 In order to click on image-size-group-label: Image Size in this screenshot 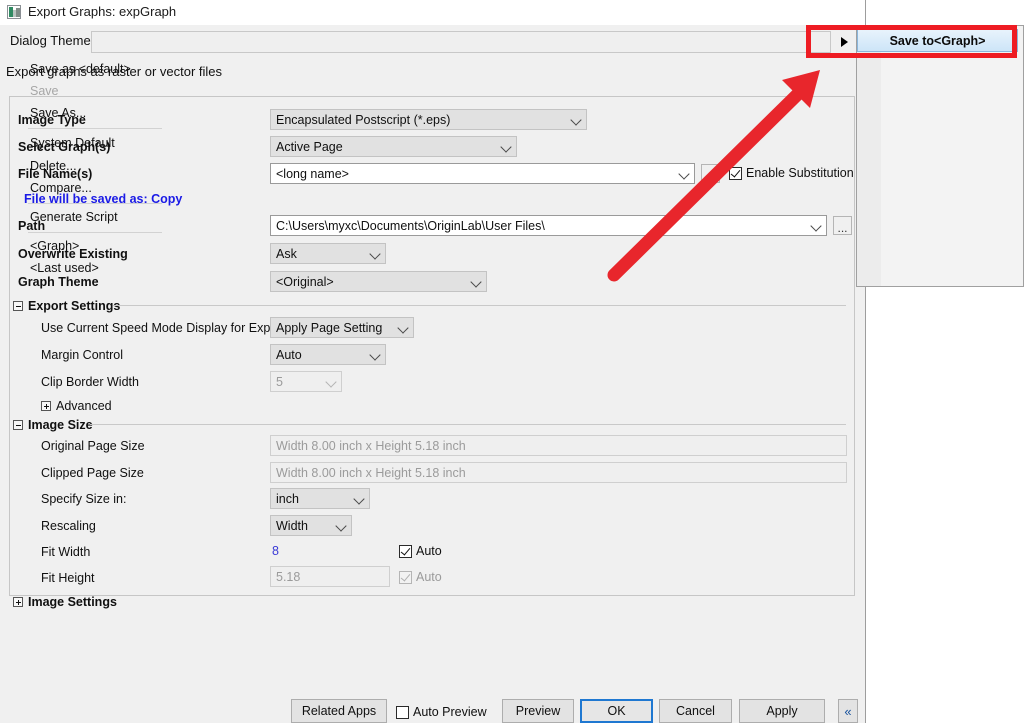, I will do `click(60, 425)`.